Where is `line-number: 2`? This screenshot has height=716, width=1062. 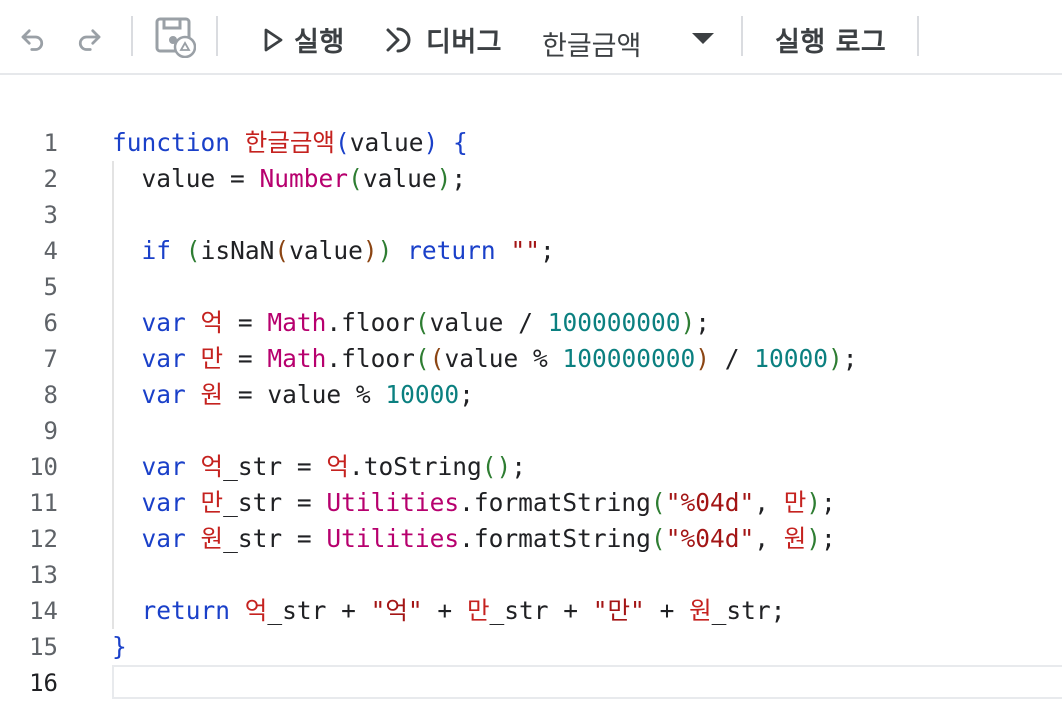
line-number: 2 is located at coordinates (50, 179).